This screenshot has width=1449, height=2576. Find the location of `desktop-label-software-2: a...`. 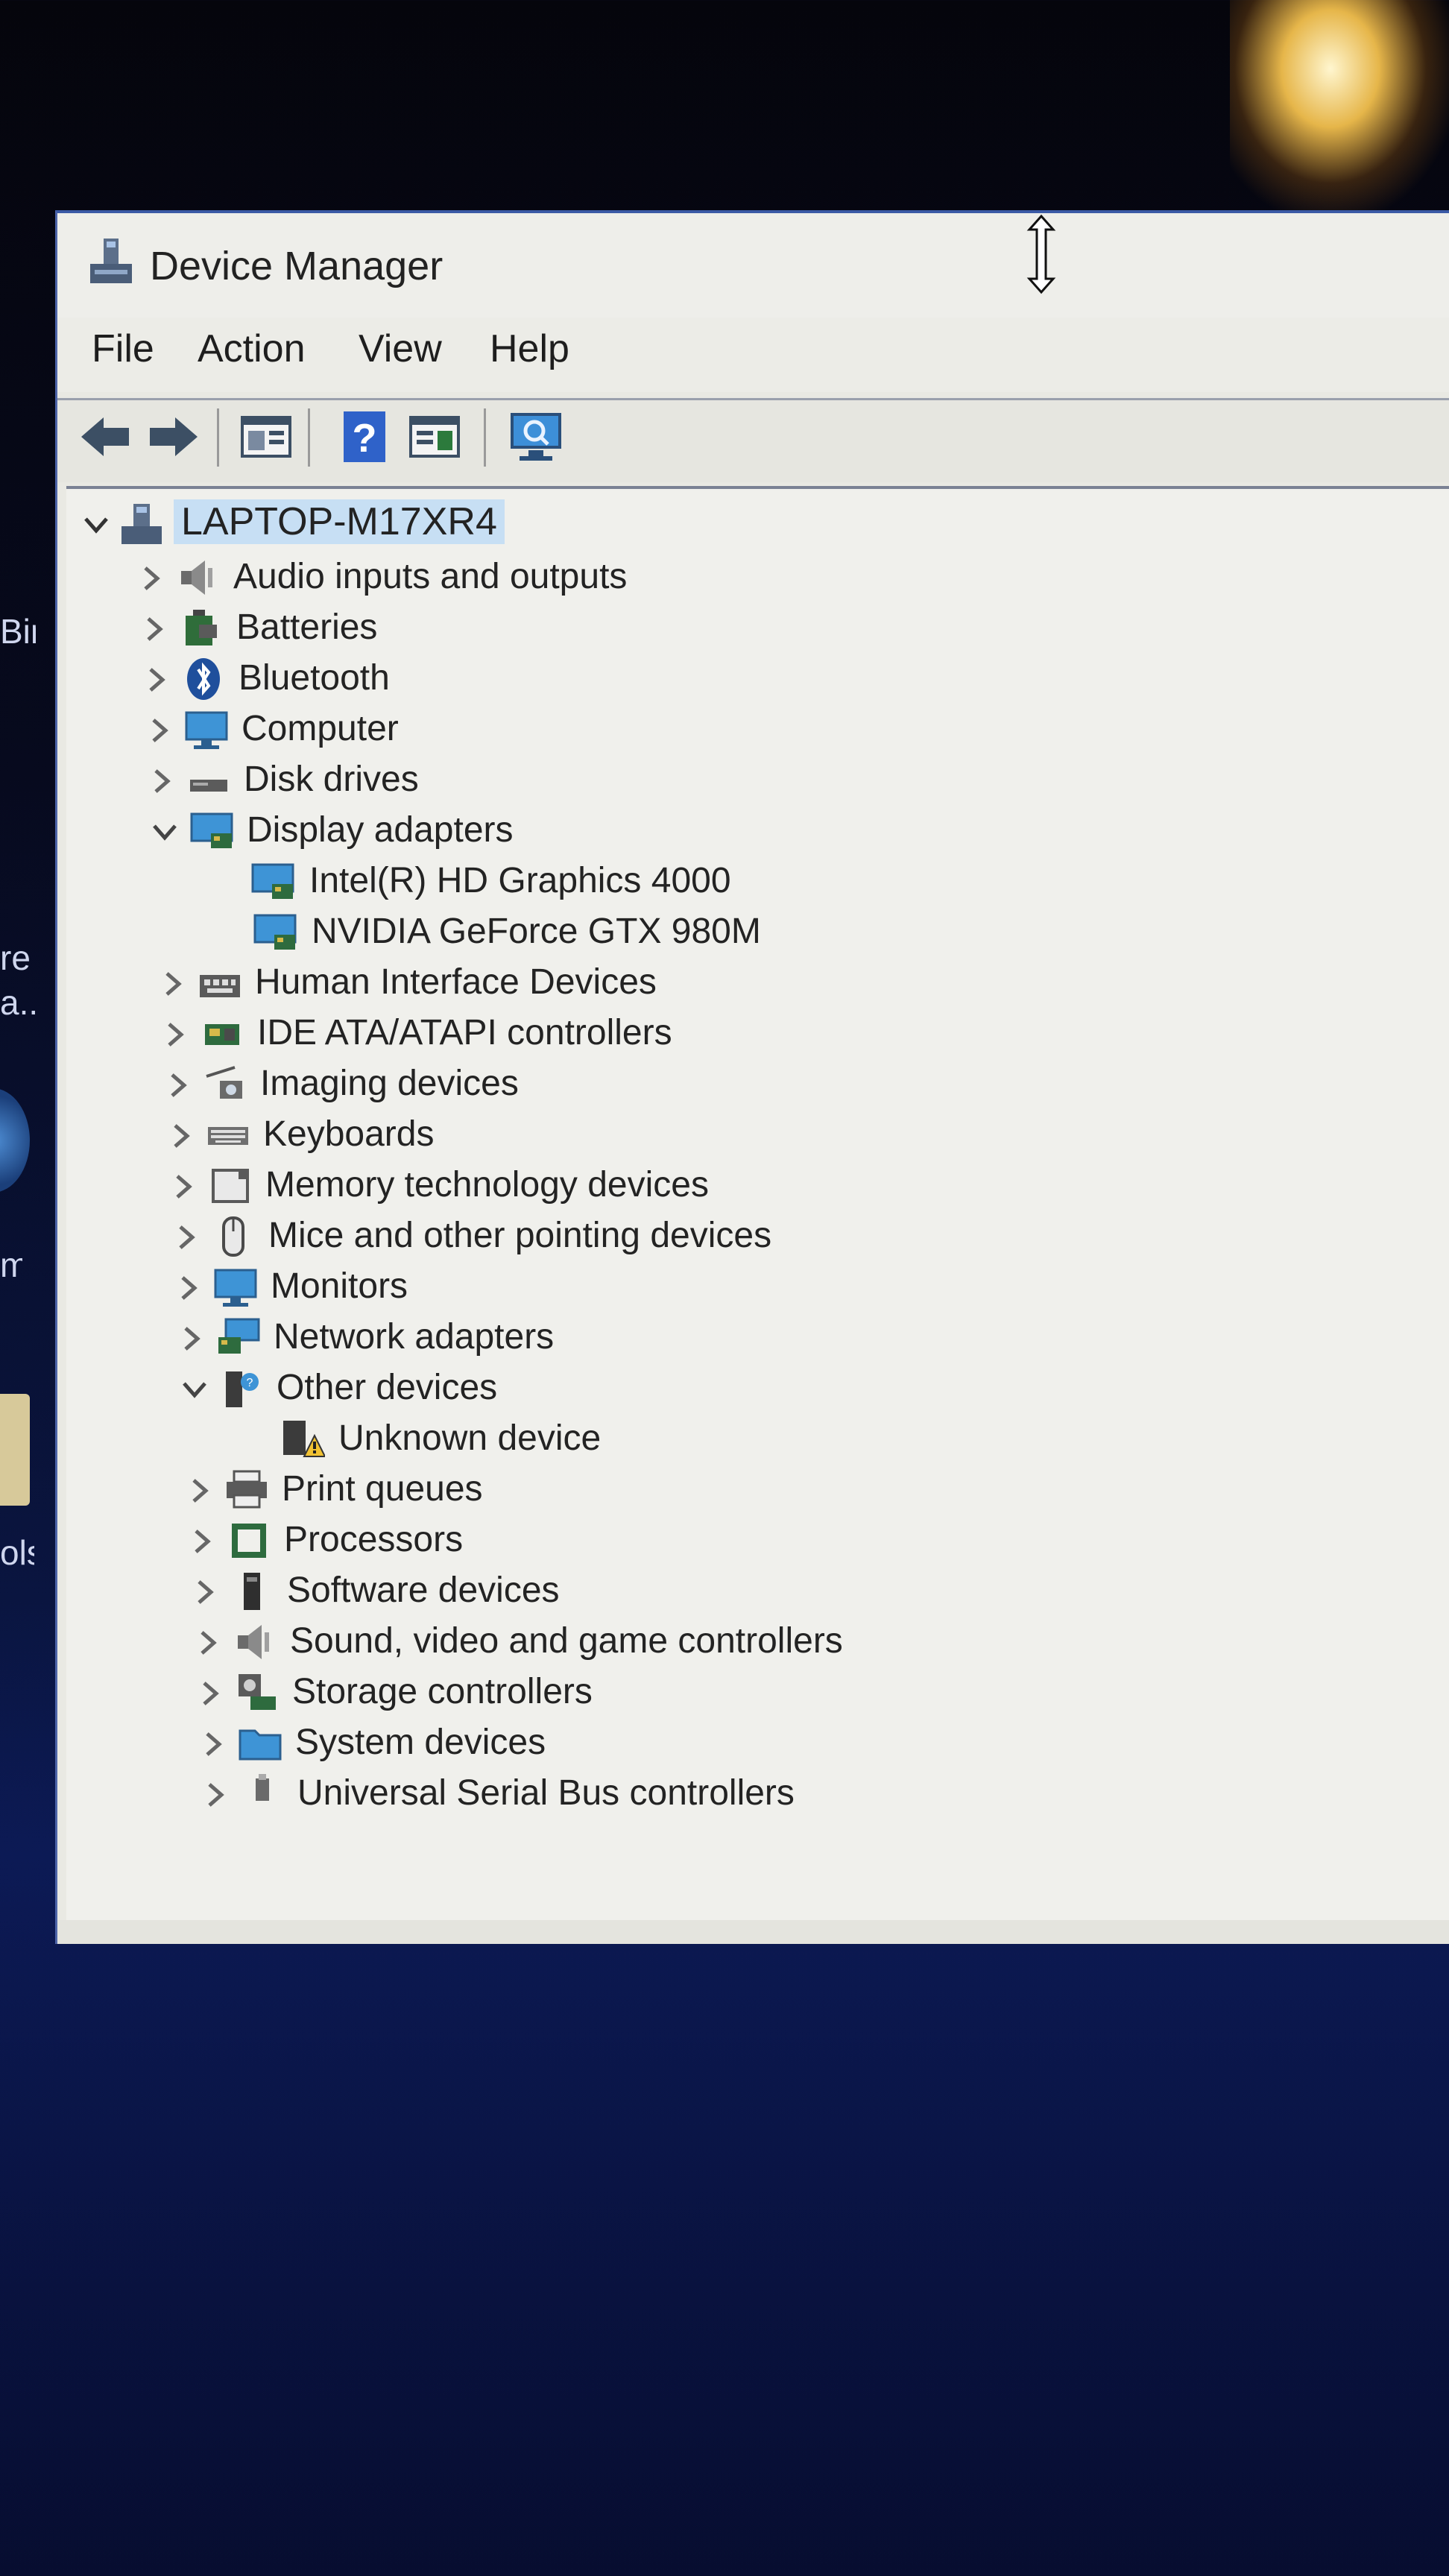

desktop-label-software-2: a... is located at coordinates (20, 1002).